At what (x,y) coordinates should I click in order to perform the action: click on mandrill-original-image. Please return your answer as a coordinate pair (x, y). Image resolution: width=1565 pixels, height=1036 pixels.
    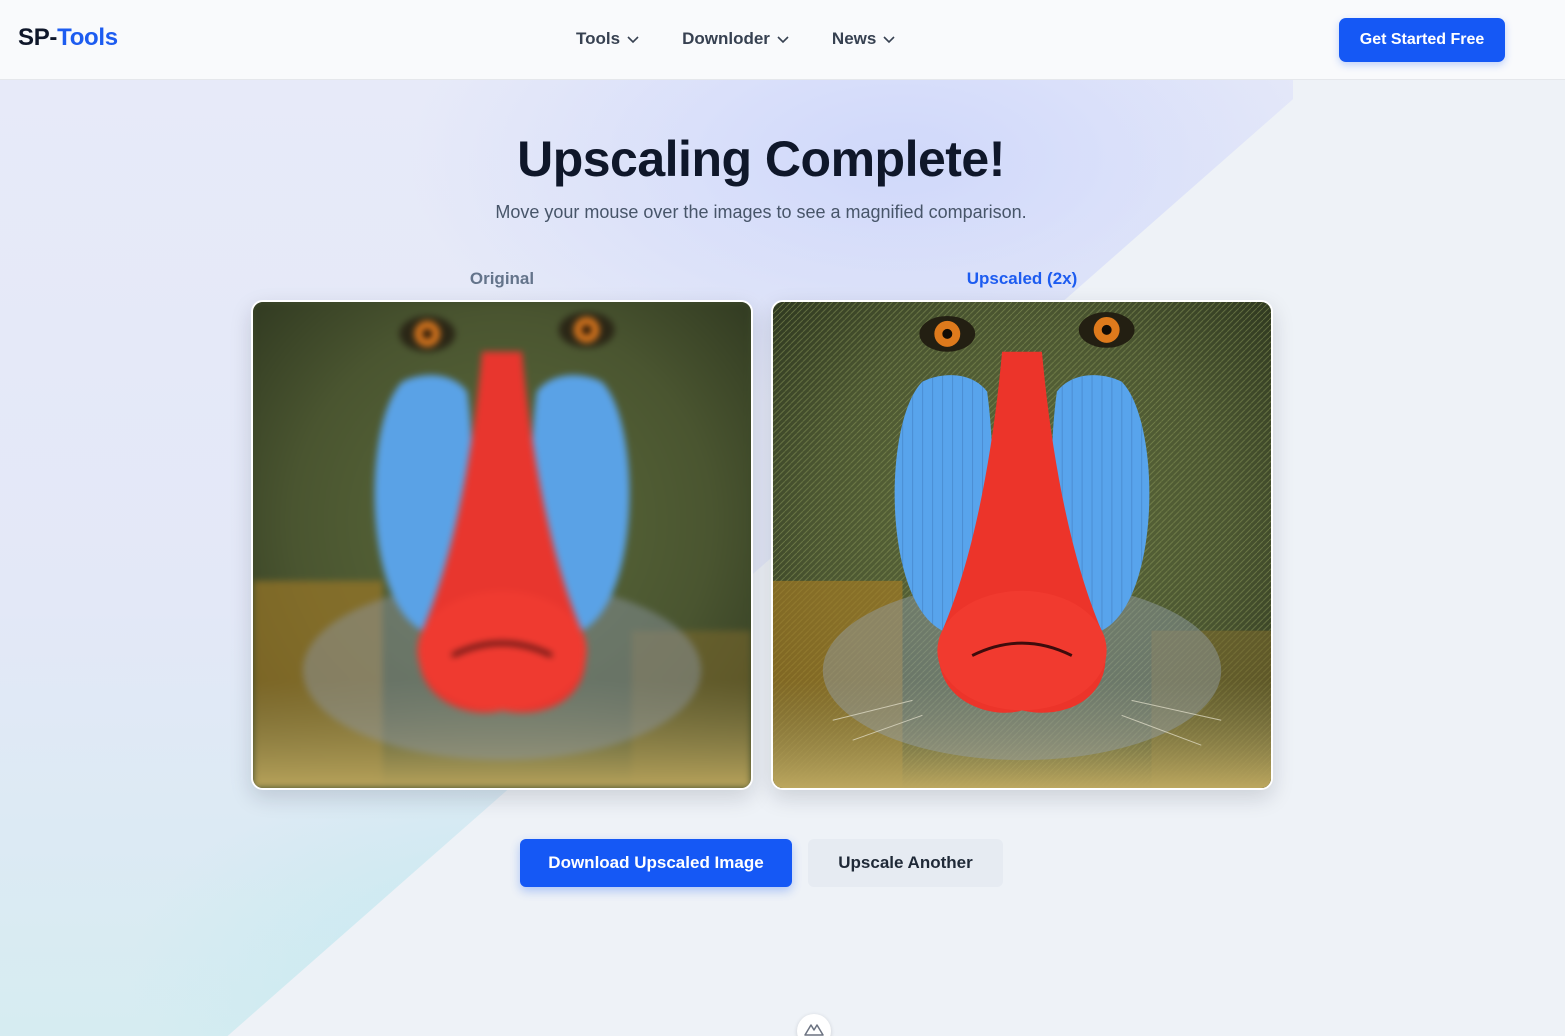
    Looking at the image, I should click on (502, 545).